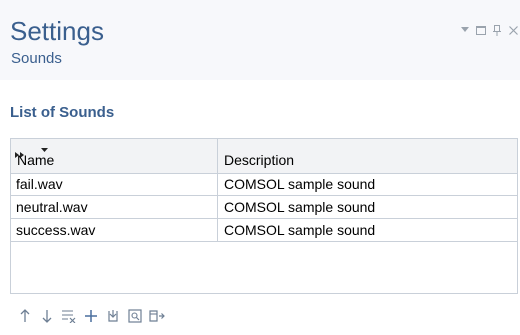 Image resolution: width=520 pixels, height=335 pixels. I want to click on column-header-description: Description, so click(367, 156).